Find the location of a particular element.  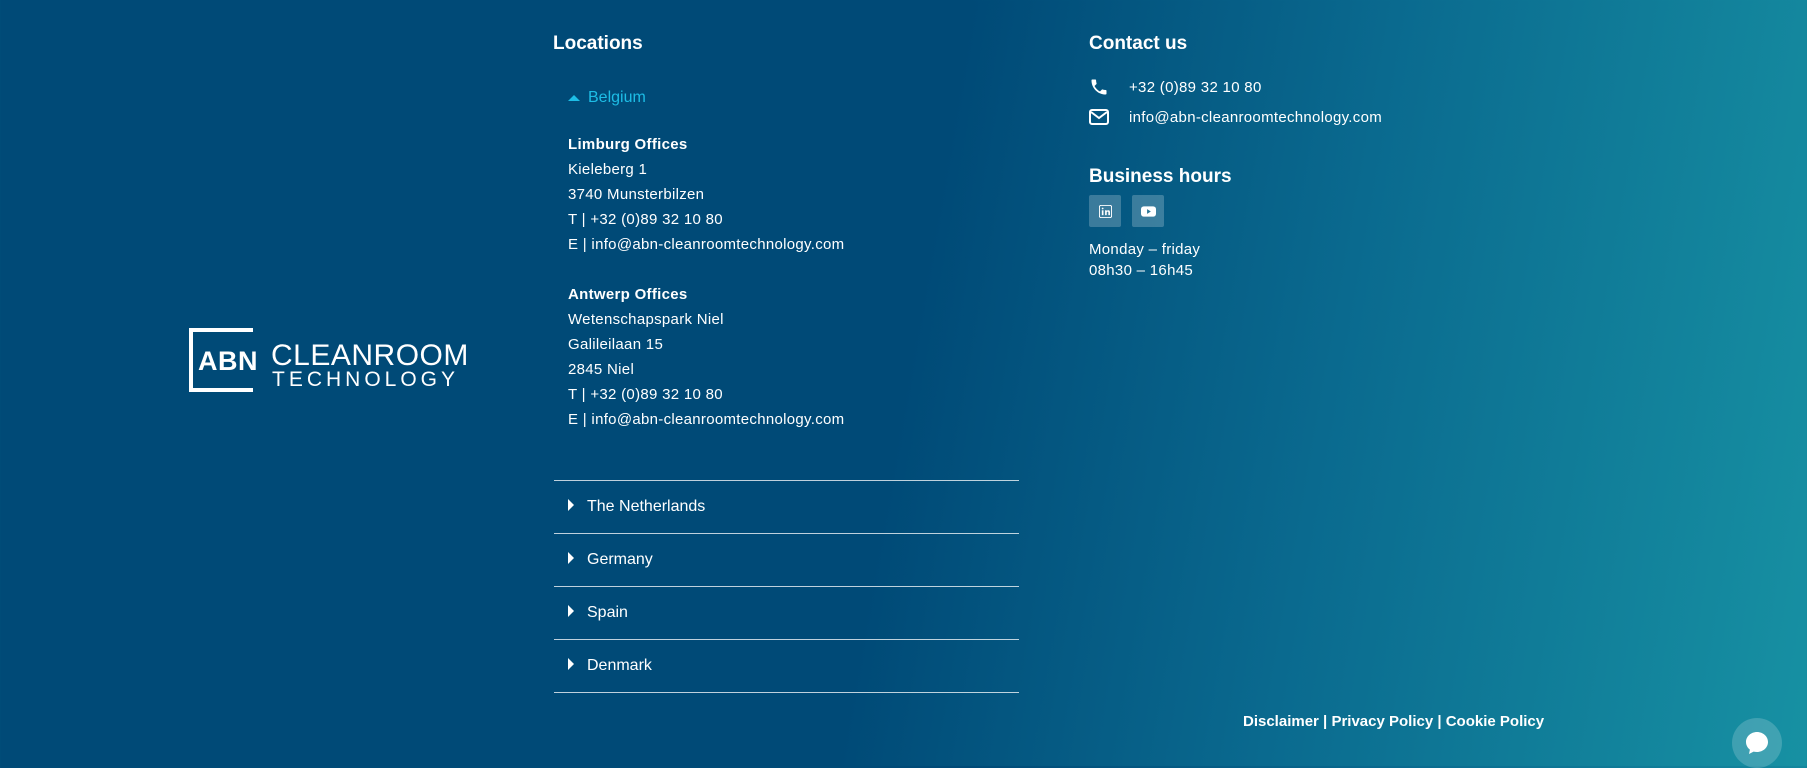

phone-icon is located at coordinates (1099, 87).